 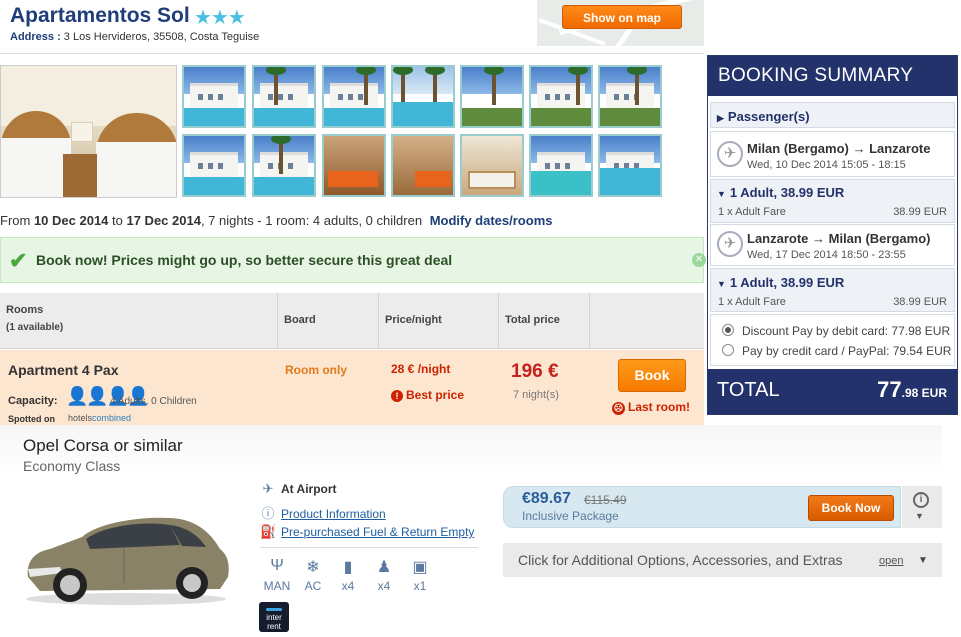 What do you see at coordinates (763, 116) in the screenshot?
I see `passengers-toggle: ▶ Passenger(s)` at bounding box center [763, 116].